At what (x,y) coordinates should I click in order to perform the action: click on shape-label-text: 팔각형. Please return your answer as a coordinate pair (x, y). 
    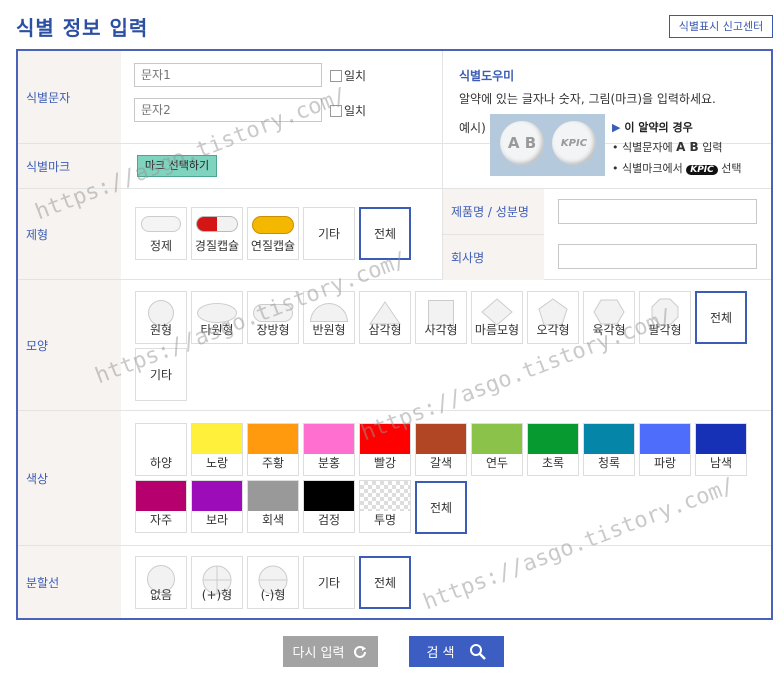
    Looking at the image, I should click on (665, 330).